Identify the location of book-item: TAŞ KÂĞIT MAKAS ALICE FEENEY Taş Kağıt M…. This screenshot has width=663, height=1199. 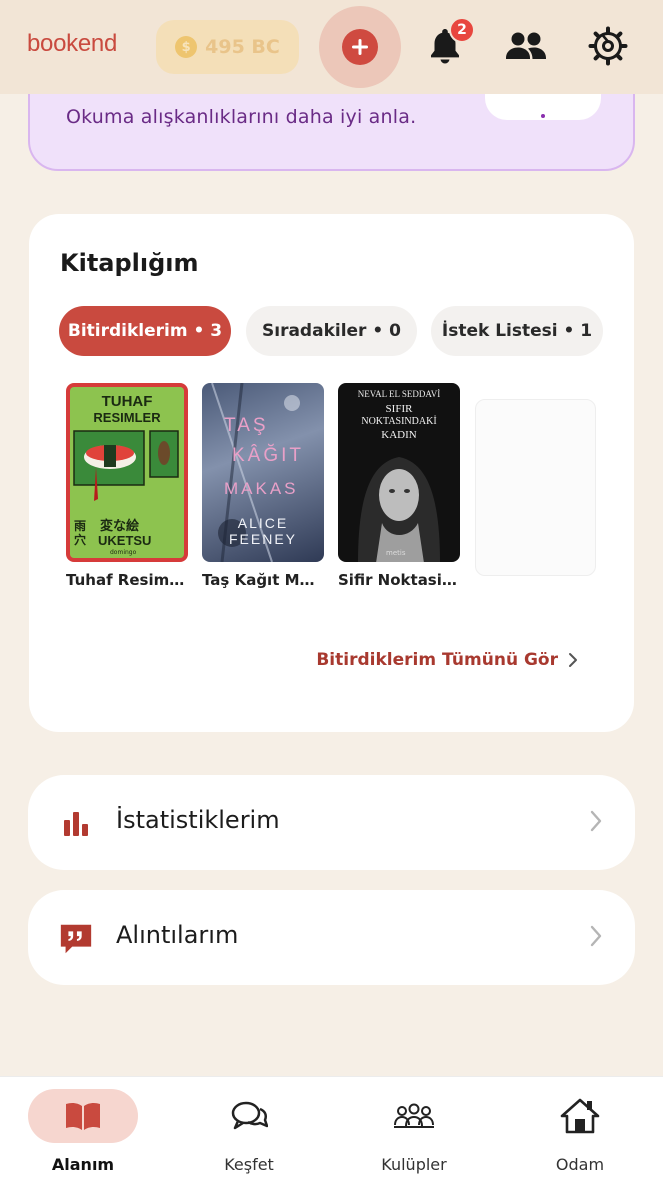
(263, 486).